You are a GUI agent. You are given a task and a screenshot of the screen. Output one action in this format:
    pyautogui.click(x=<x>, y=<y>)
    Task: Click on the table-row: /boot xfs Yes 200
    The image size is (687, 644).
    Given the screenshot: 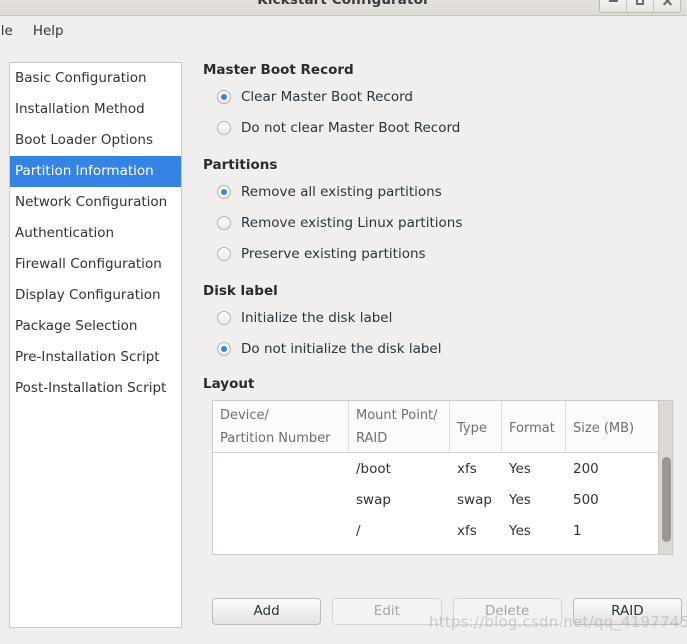 What is the action you would take?
    pyautogui.click(x=442, y=468)
    